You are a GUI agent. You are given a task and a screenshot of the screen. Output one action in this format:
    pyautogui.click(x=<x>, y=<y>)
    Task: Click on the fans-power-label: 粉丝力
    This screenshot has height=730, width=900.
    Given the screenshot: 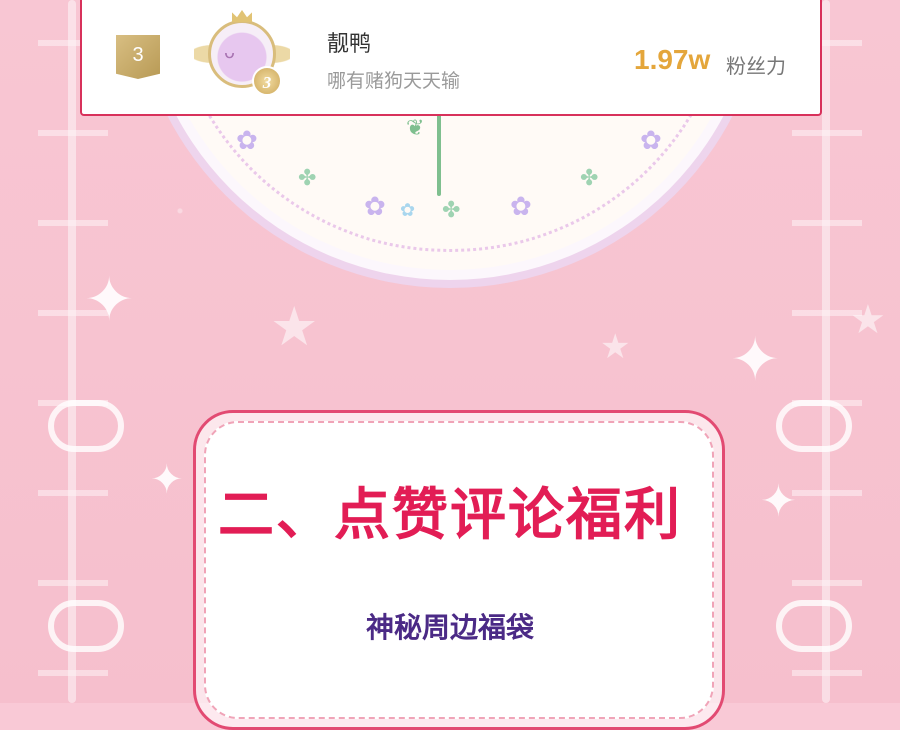 What is the action you would take?
    pyautogui.click(x=756, y=66)
    